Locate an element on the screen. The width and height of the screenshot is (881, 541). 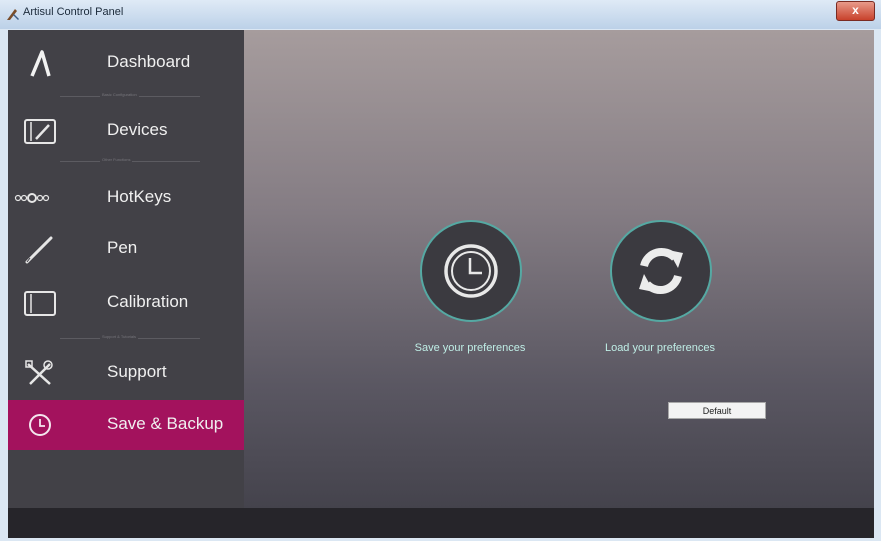
sidebar-item-label: Pen is located at coordinates (122, 247).